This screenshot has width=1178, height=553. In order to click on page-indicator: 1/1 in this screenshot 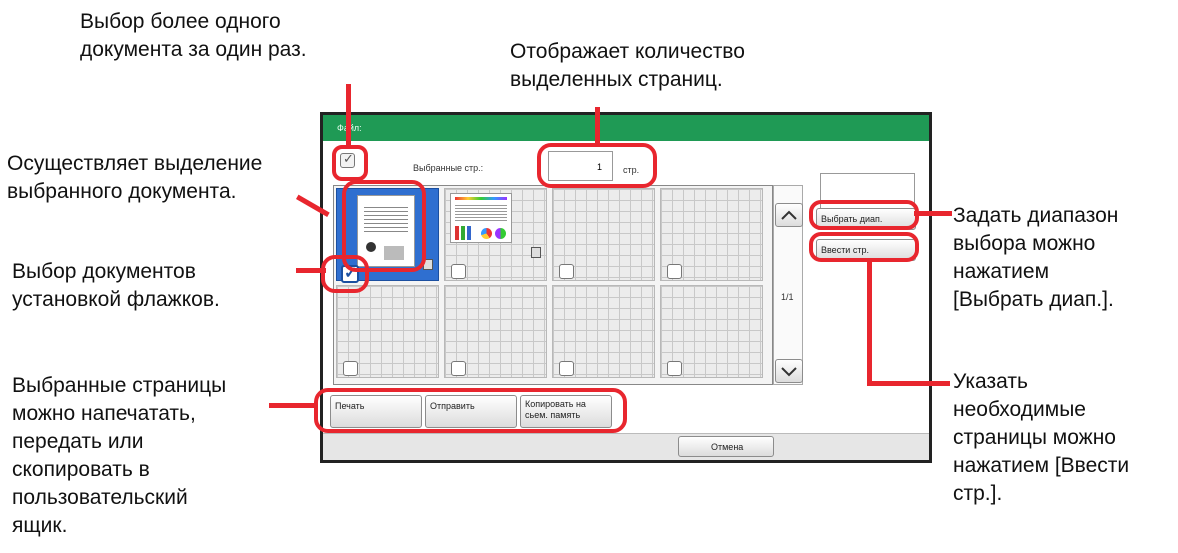, I will do `click(787, 297)`.